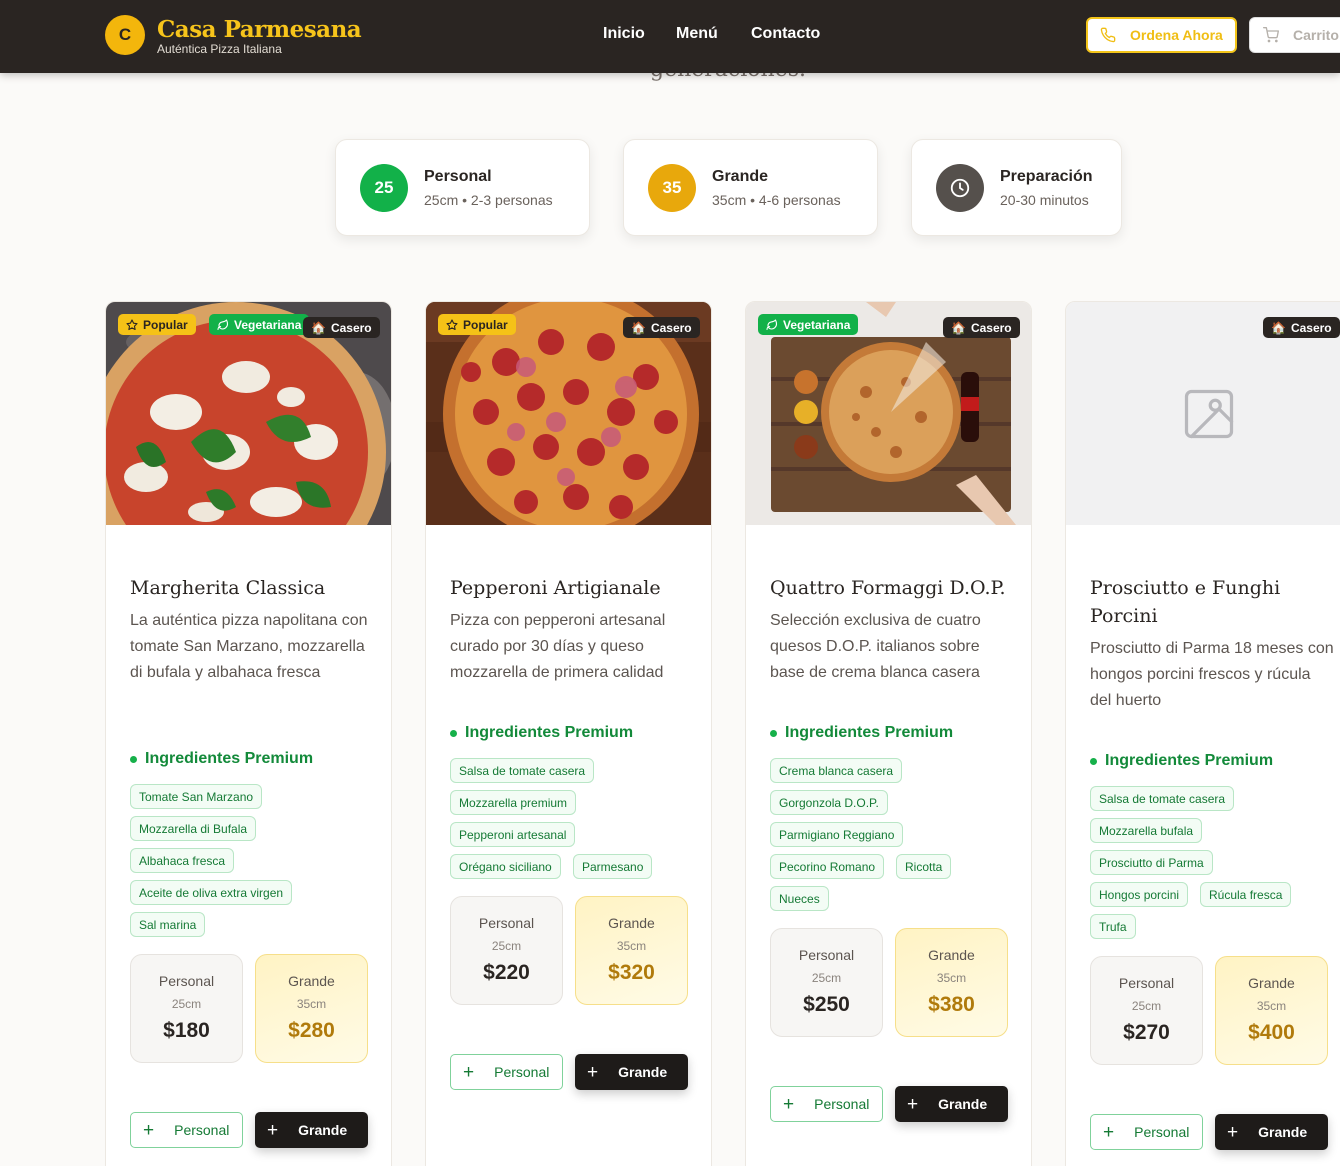  Describe the element at coordinates (505, 866) in the screenshot. I see `ingredient-chip: Orégano siciliano` at that location.